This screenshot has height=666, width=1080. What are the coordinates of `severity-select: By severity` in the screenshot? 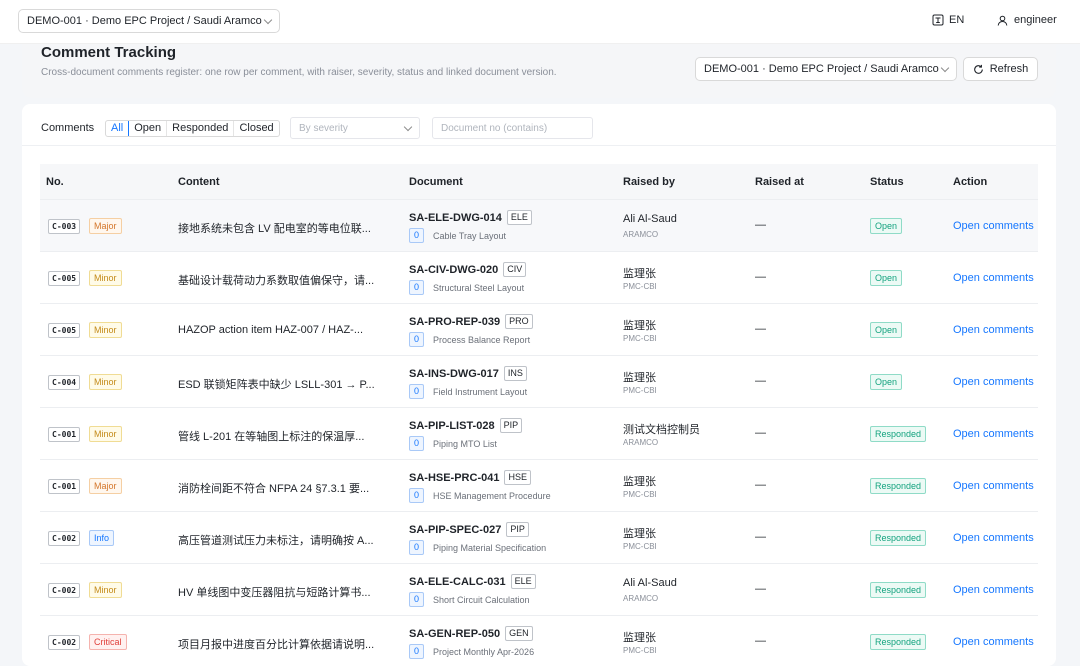 It's located at (355, 128).